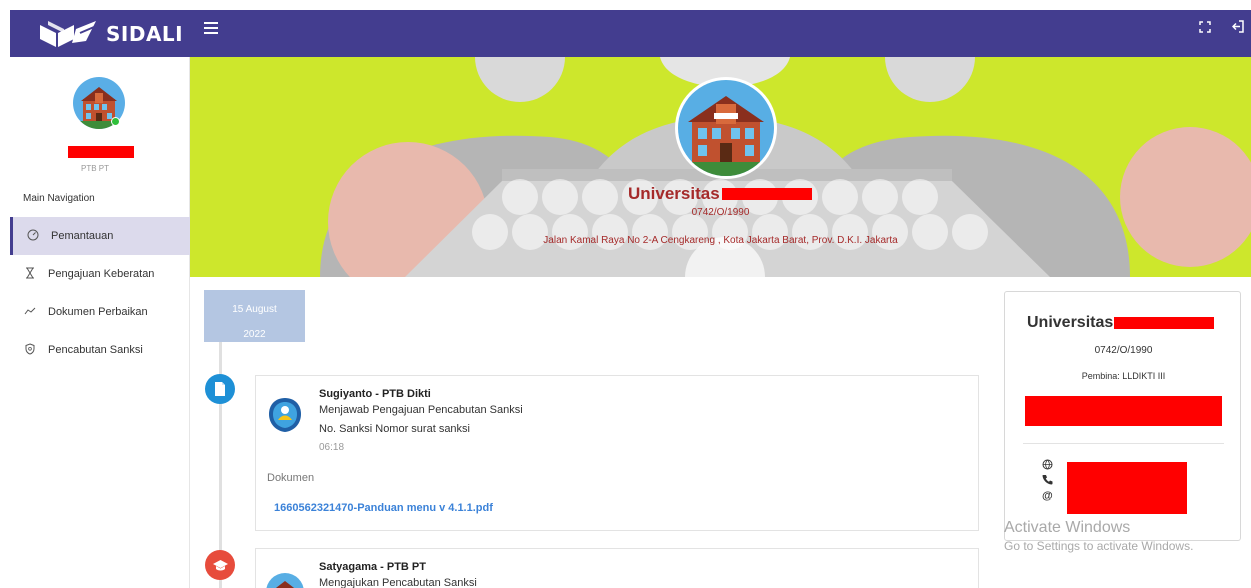  What do you see at coordinates (95, 350) in the screenshot?
I see `sidebar-item-label: Pencabutan Sanksi` at bounding box center [95, 350].